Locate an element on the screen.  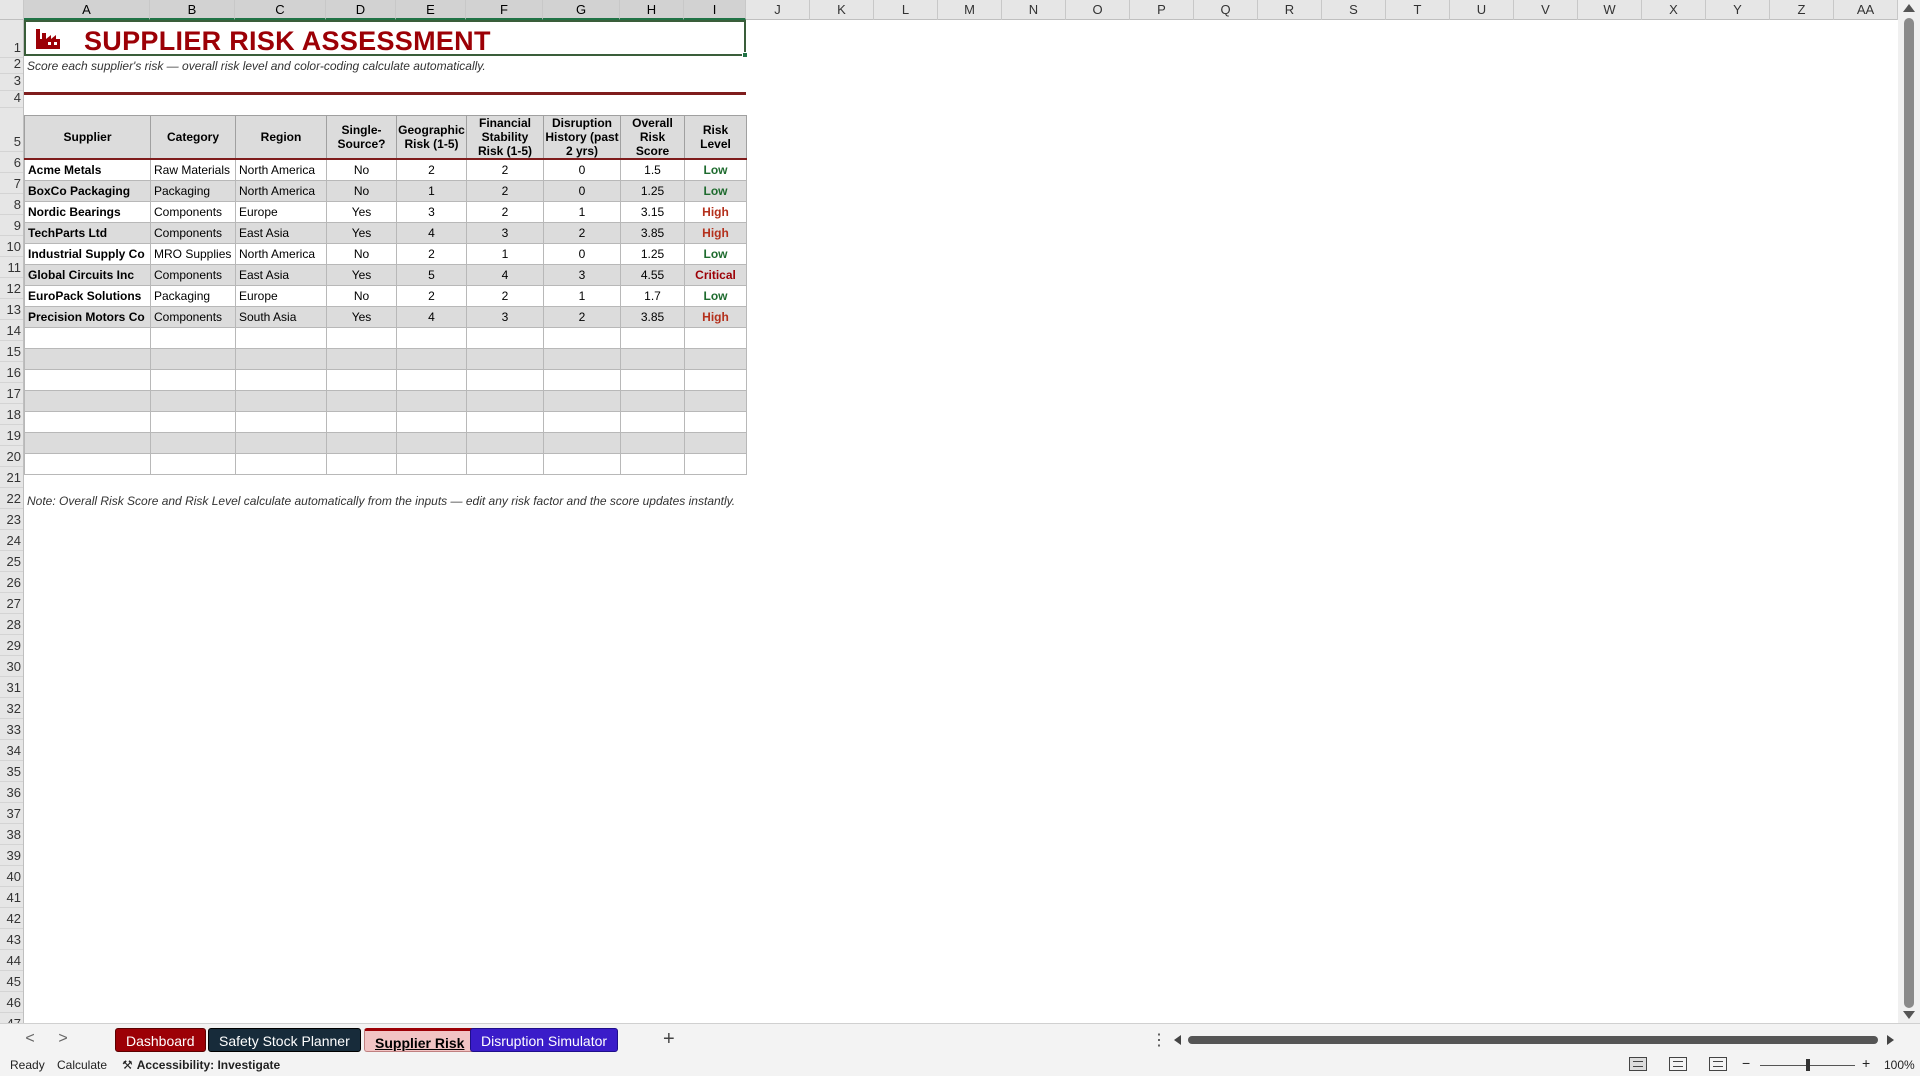
row-header: 38 is located at coordinates (11, 834).